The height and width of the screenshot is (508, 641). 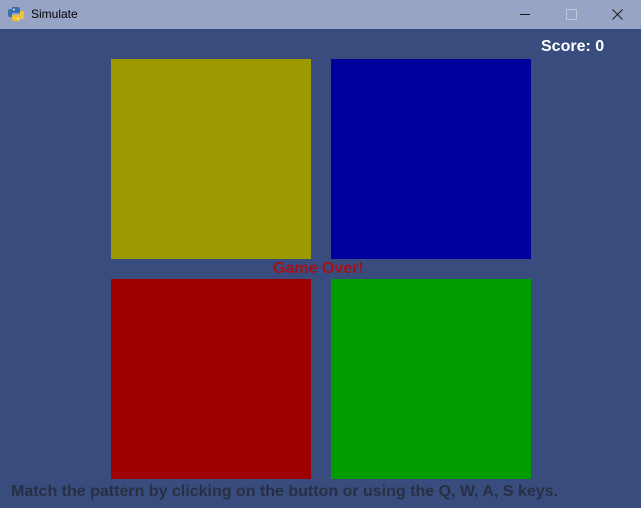 I want to click on game-over-message: Game Over!, so click(x=318, y=268).